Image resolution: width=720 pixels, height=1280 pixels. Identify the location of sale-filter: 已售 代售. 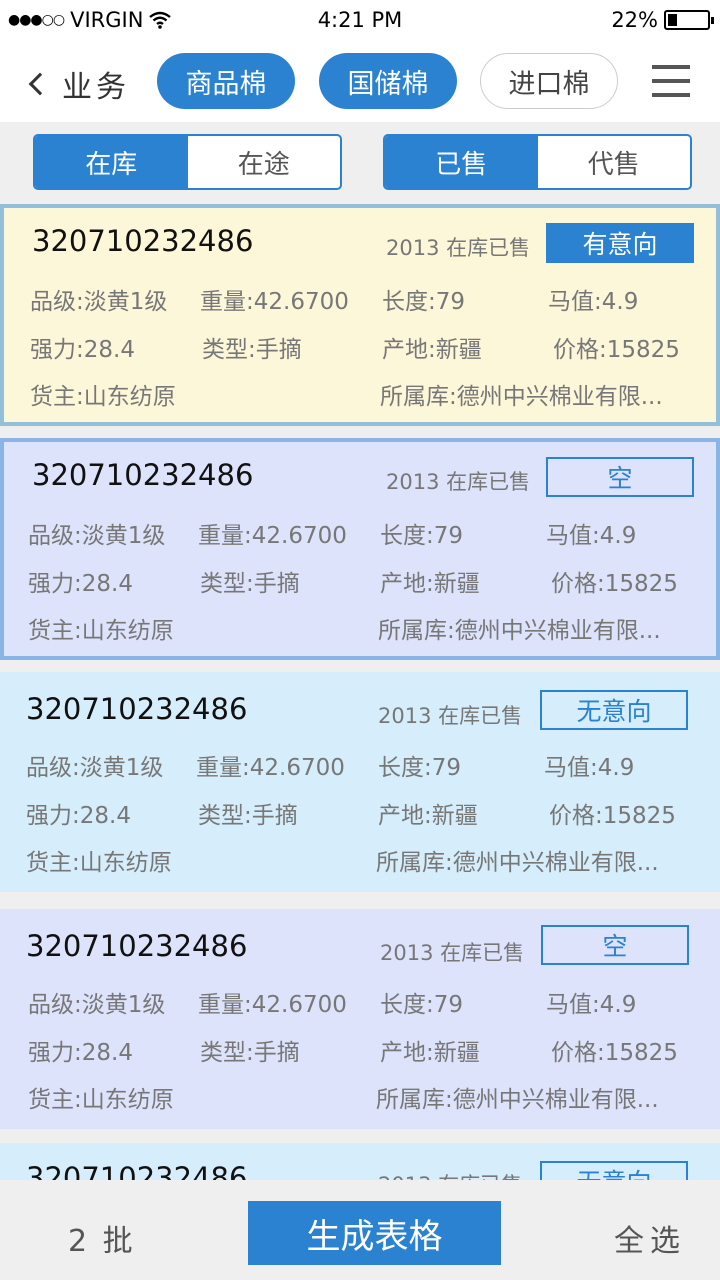
(537, 162).